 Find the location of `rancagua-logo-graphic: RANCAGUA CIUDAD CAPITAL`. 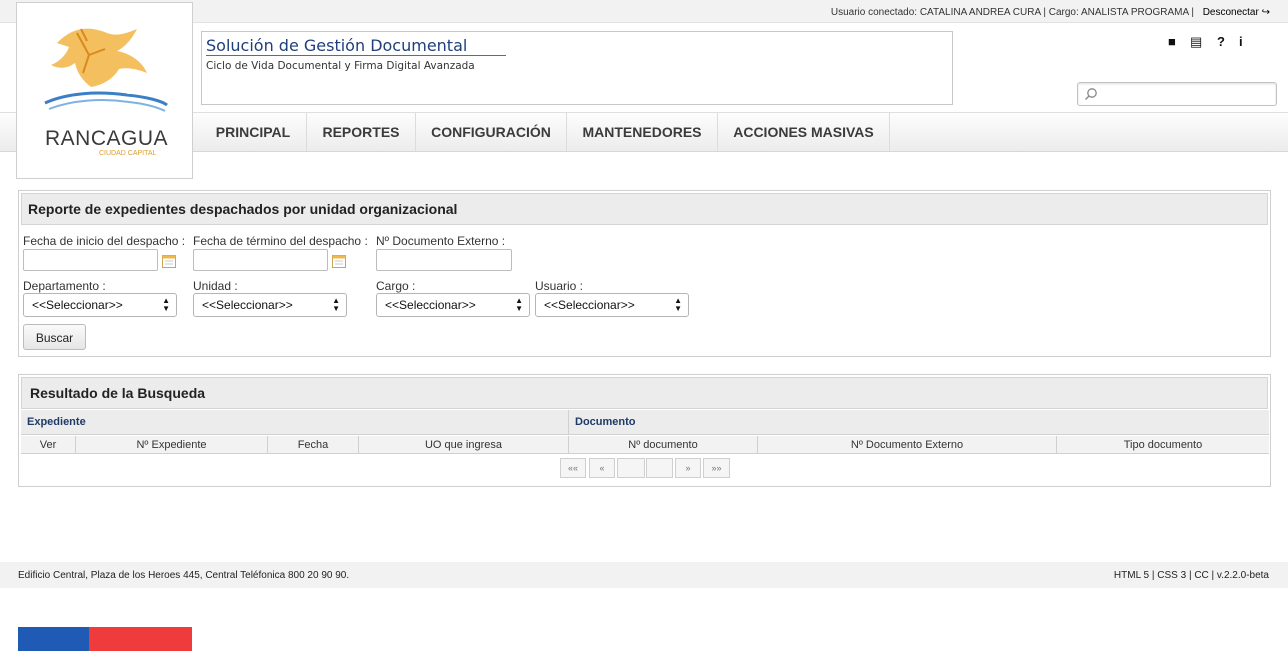

rancagua-logo-graphic: RANCAGUA CIUDAD CAPITAL is located at coordinates (106, 92).